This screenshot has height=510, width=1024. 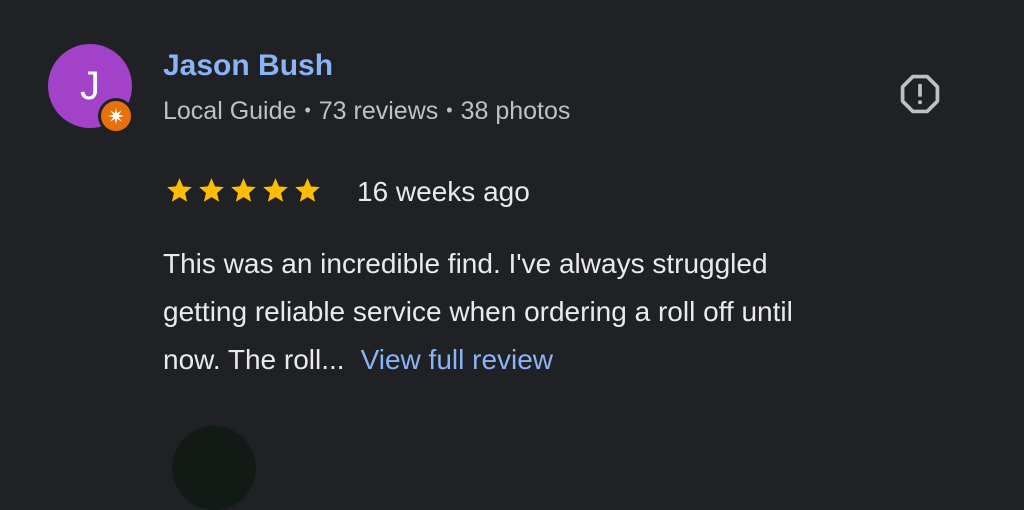 What do you see at coordinates (248, 66) in the screenshot?
I see `author-name-link: Jason Bush` at bounding box center [248, 66].